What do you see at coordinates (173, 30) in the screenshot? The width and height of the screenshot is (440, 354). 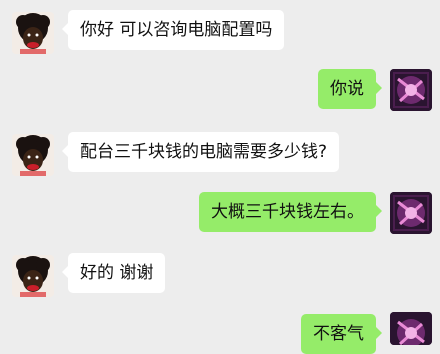 I see `message-bubble-incoming: 你好 可以咨询电脑配置吗` at bounding box center [173, 30].